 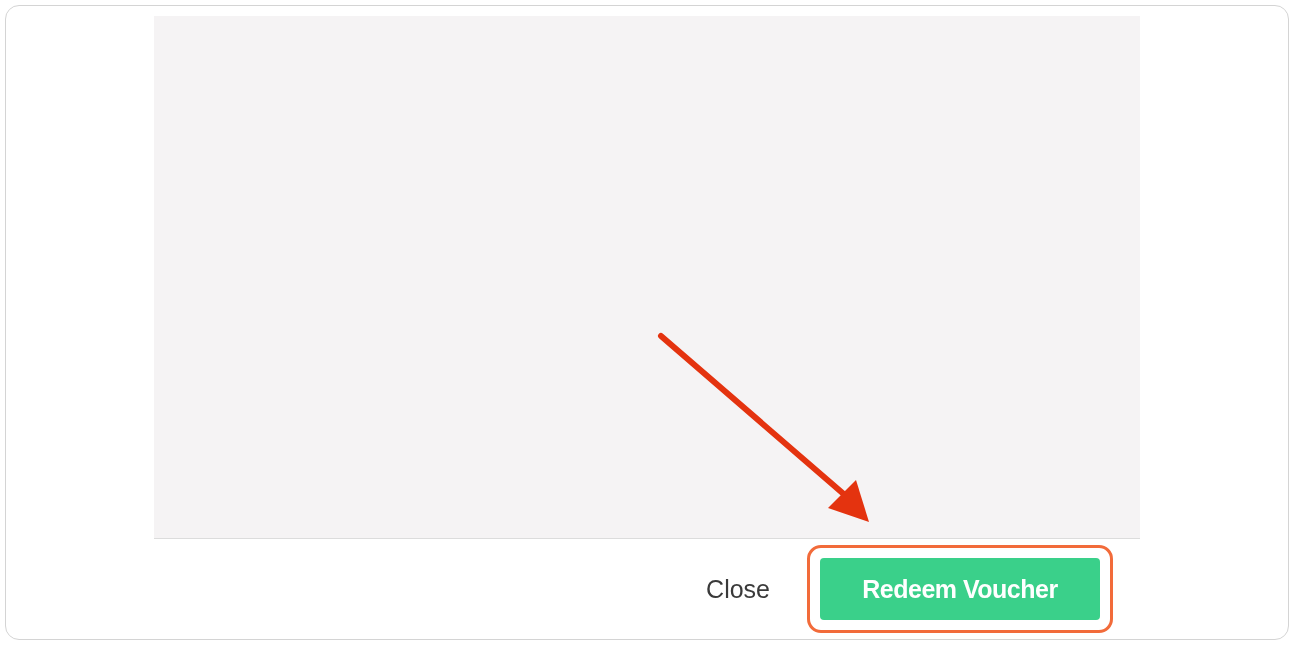 I want to click on close-button: Close, so click(x=738, y=589).